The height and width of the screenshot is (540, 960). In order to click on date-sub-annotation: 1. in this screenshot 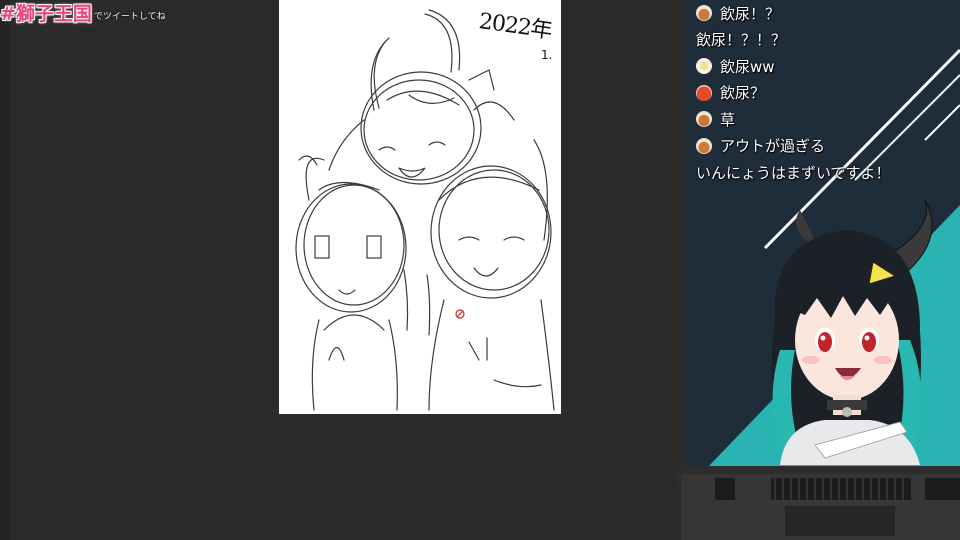, I will do `click(547, 55)`.